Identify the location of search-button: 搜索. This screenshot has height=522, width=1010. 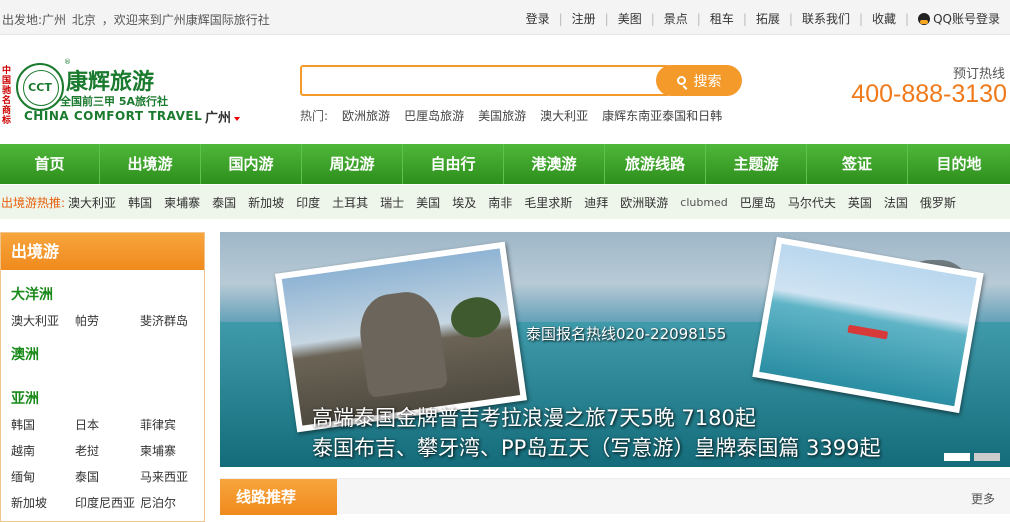
(699, 80).